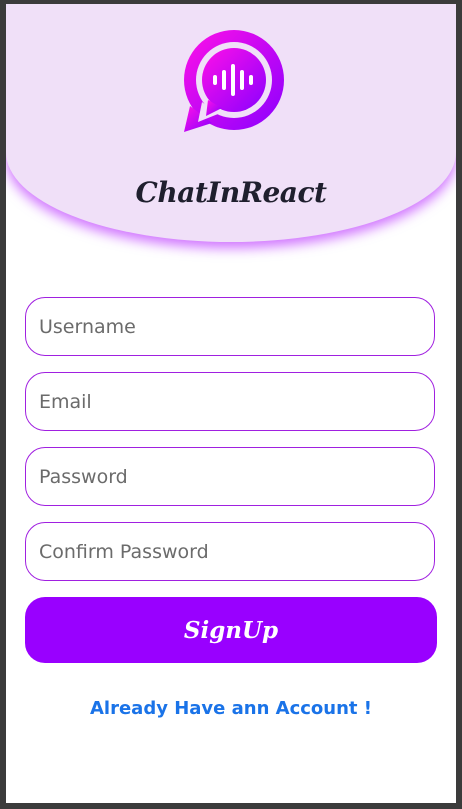 The height and width of the screenshot is (809, 462). Describe the element at coordinates (231, 192) in the screenshot. I see `app-title: ChatInReact` at that location.